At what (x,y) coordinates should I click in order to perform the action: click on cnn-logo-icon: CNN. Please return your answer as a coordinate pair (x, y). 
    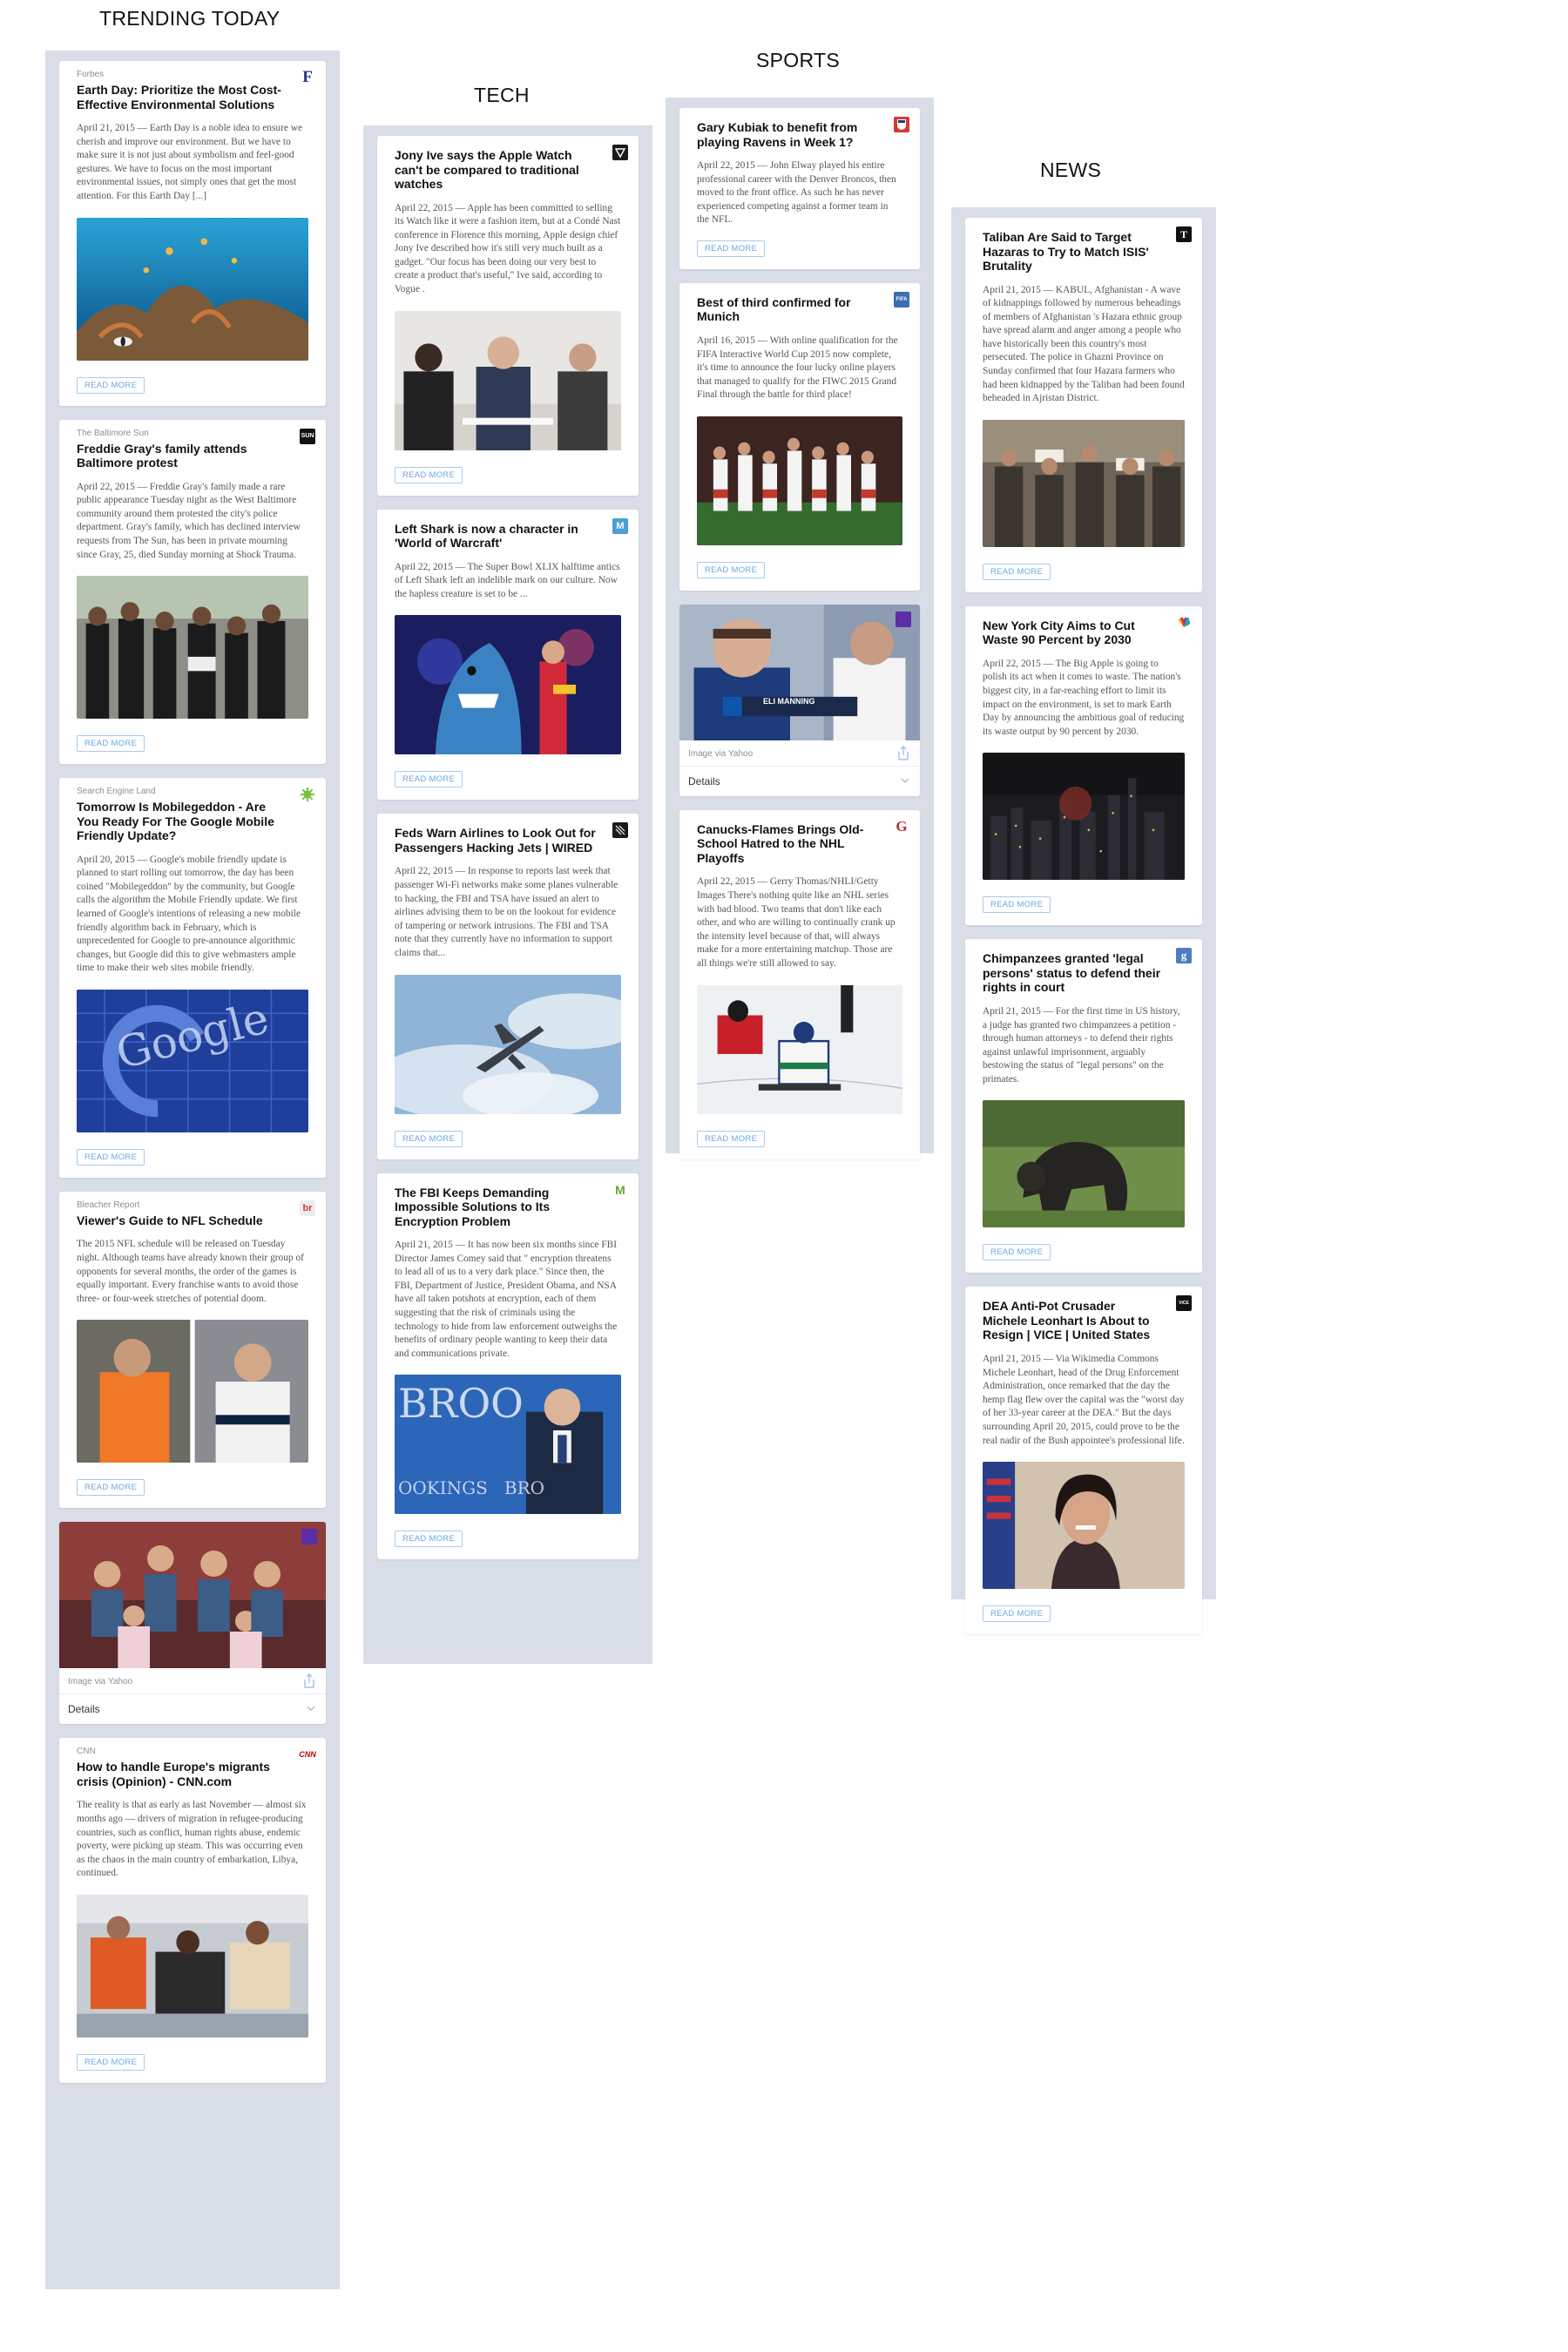
    Looking at the image, I should click on (307, 1755).